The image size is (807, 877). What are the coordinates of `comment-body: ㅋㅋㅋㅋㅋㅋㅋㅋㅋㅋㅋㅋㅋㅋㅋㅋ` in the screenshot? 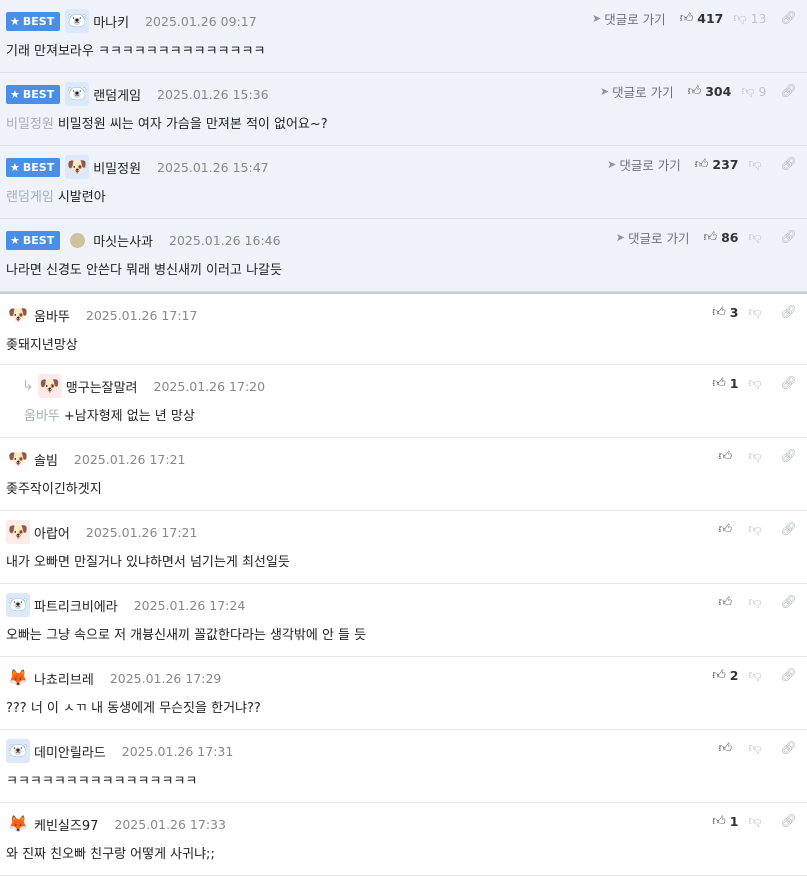 It's located at (101, 779).